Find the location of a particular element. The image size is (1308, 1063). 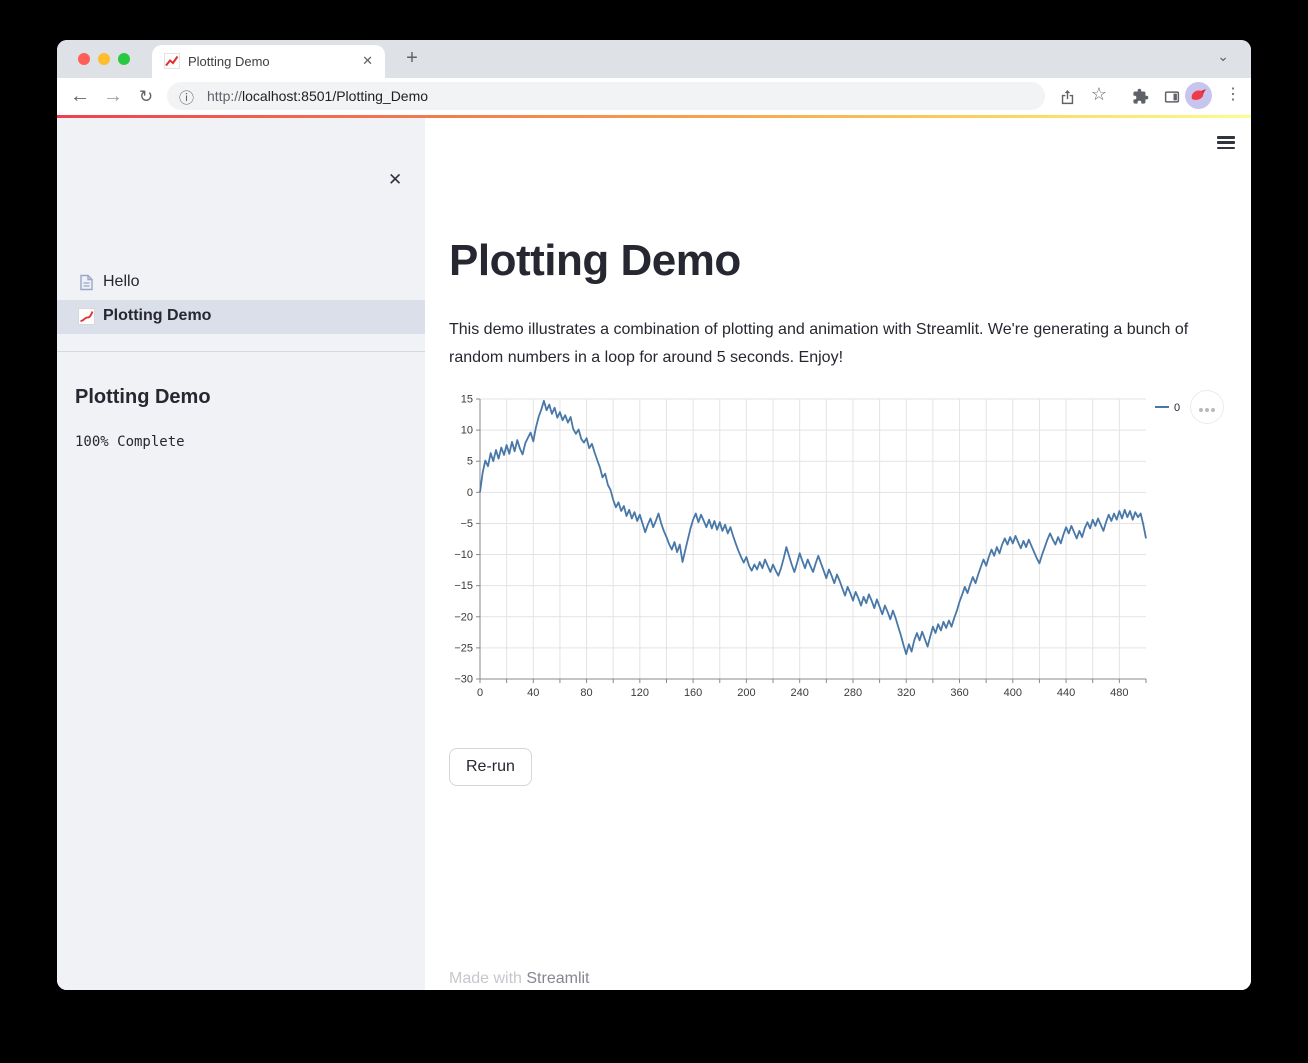

line-chart-icon is located at coordinates (86, 316).